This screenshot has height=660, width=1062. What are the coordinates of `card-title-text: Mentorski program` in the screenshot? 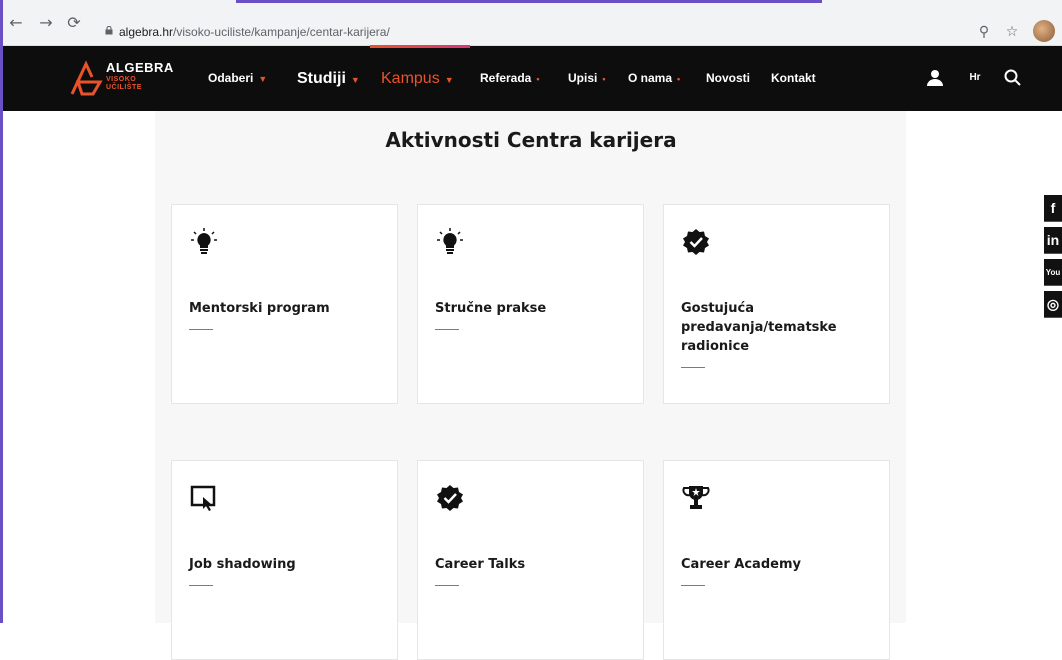 It's located at (259, 308).